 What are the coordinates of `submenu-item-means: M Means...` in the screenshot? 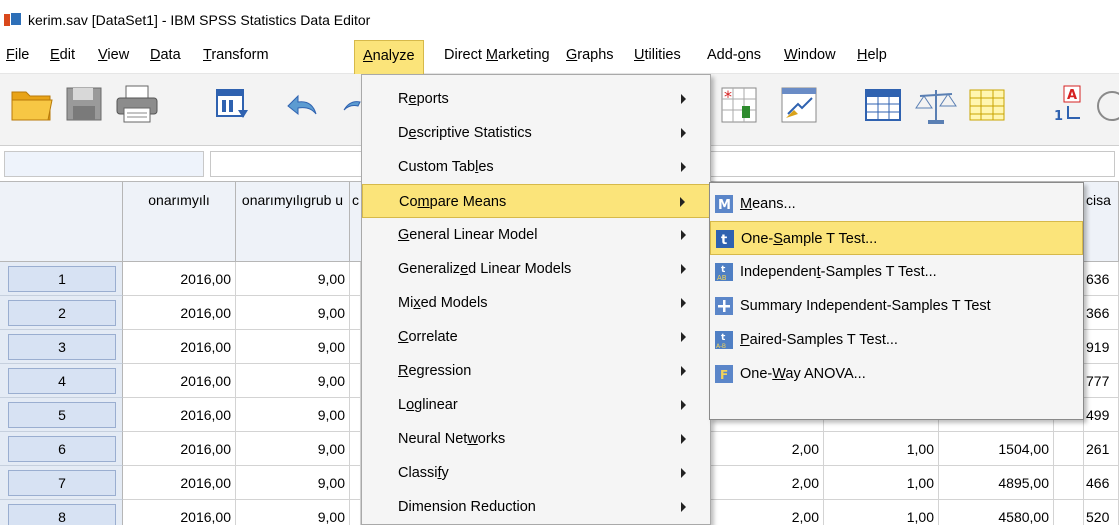 It's located at (896, 204).